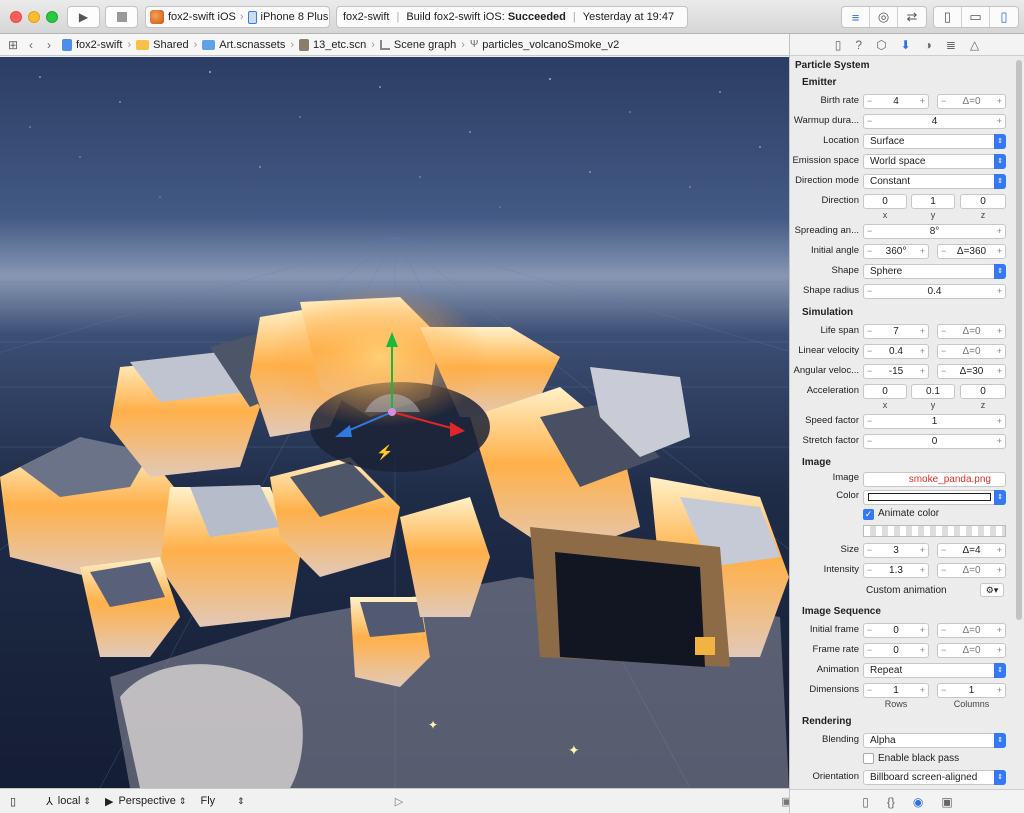 The height and width of the screenshot is (813, 1024). I want to click on acceleration-y-field: 0.1, so click(933, 391).